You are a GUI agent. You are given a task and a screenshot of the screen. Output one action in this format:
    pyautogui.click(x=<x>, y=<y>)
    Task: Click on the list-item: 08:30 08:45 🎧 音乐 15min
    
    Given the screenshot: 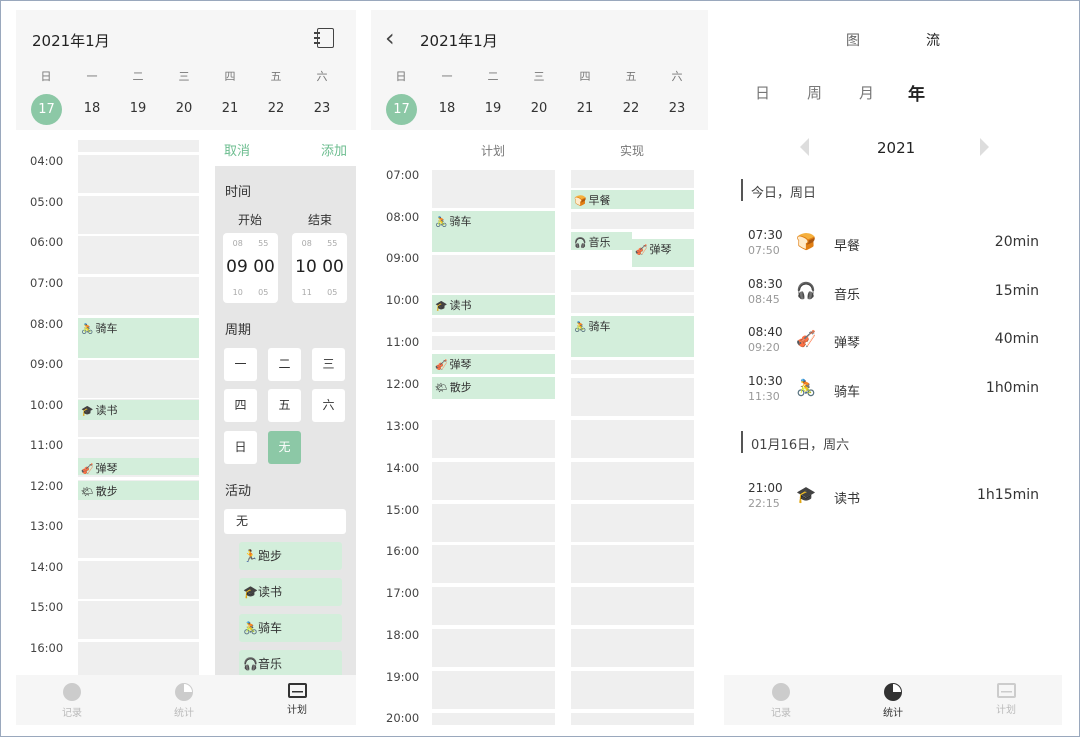 What is the action you would take?
    pyautogui.click(x=894, y=297)
    